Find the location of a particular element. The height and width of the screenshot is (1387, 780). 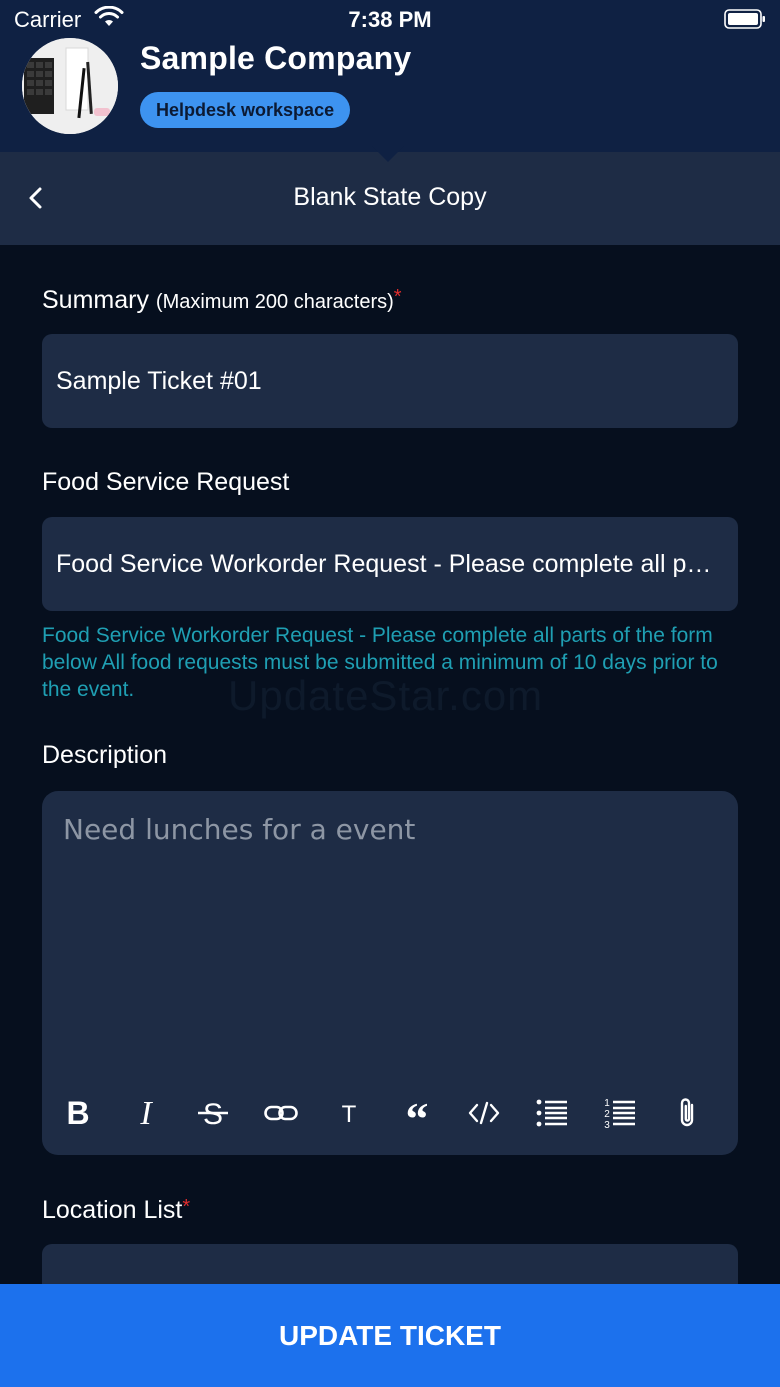

location-list-label: Location List* is located at coordinates (116, 1210).